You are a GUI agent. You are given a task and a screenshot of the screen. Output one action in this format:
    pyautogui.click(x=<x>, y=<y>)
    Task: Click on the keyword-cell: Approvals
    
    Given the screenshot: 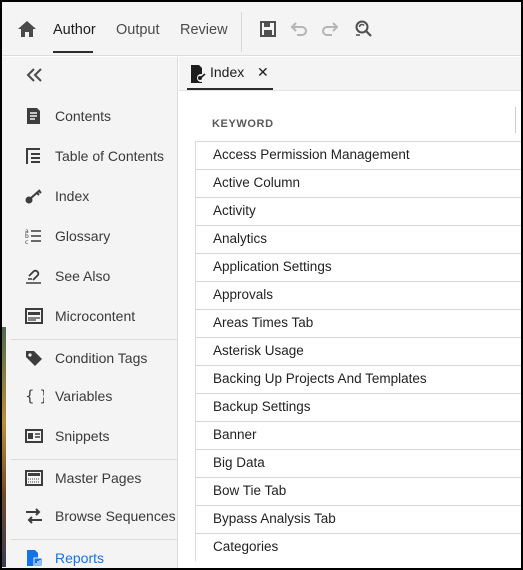 What is the action you would take?
    pyautogui.click(x=243, y=294)
    